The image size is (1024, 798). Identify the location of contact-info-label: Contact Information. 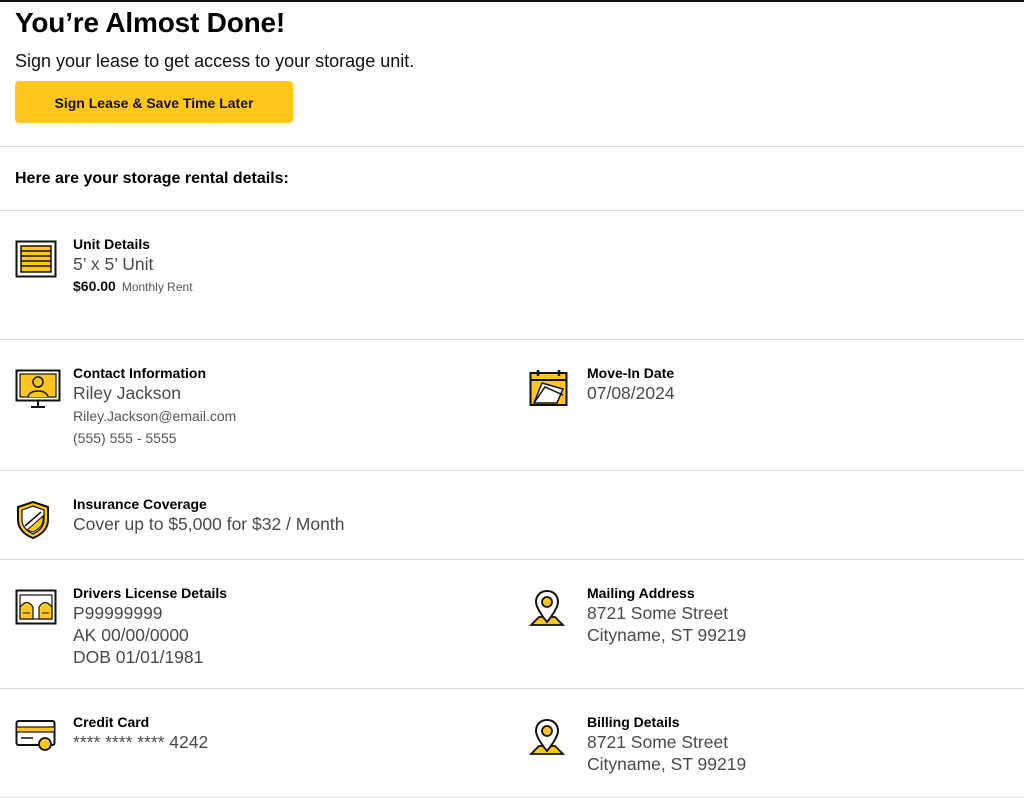
(139, 373).